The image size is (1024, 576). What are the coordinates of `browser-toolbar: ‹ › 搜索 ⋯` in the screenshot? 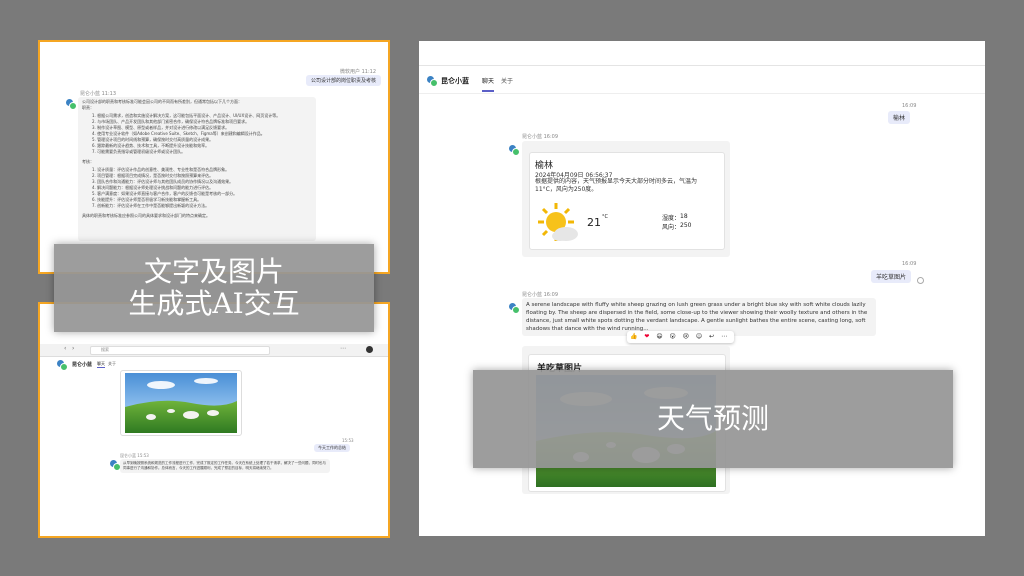 It's located at (214, 350).